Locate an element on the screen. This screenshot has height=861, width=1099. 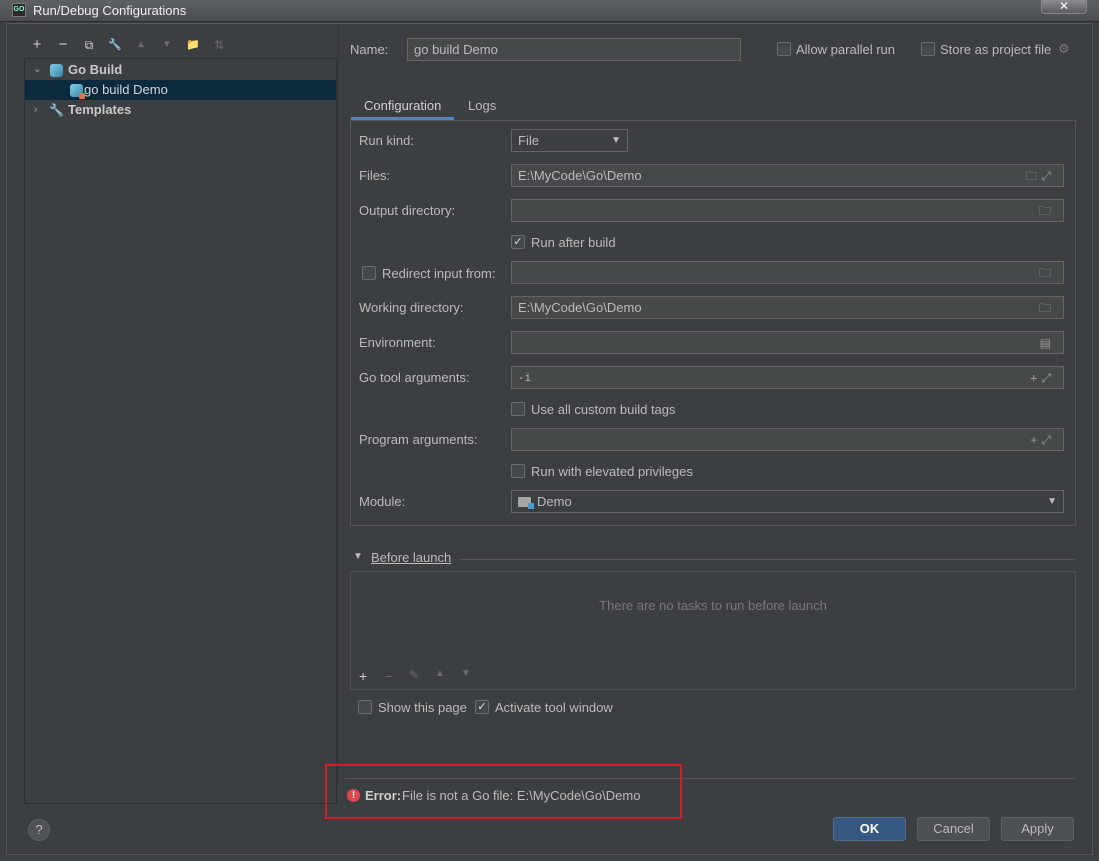
go-tool-args-field: -i +⤢ is located at coordinates (787, 377).